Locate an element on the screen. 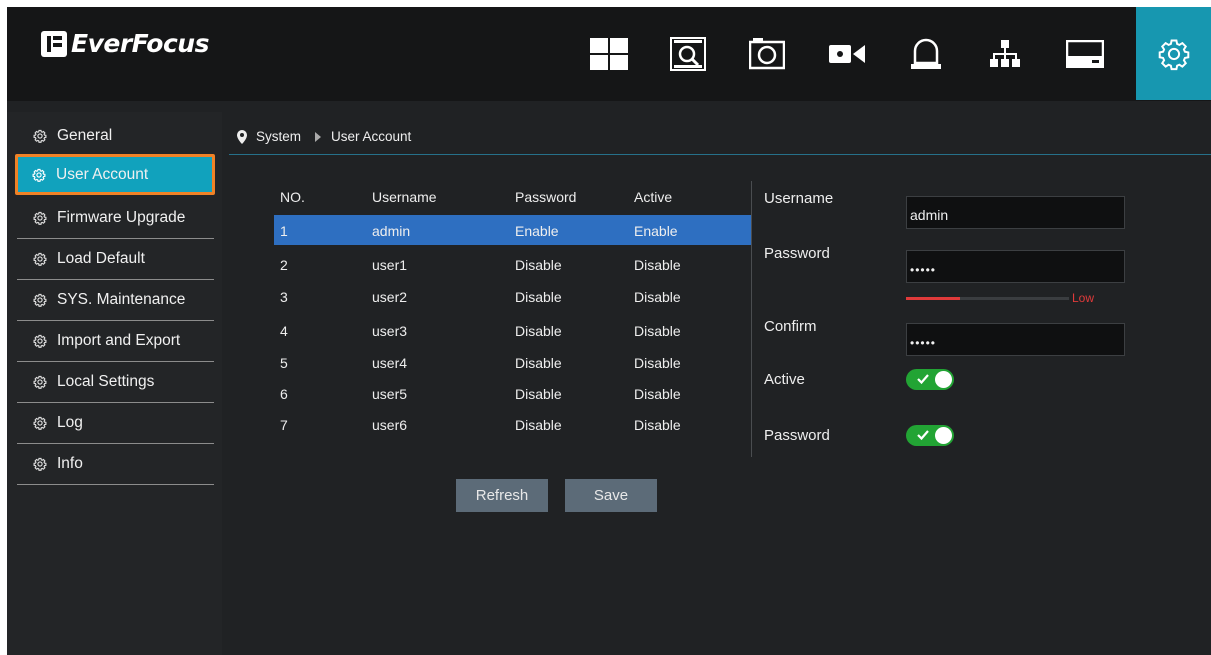  password-toggle is located at coordinates (930, 435).